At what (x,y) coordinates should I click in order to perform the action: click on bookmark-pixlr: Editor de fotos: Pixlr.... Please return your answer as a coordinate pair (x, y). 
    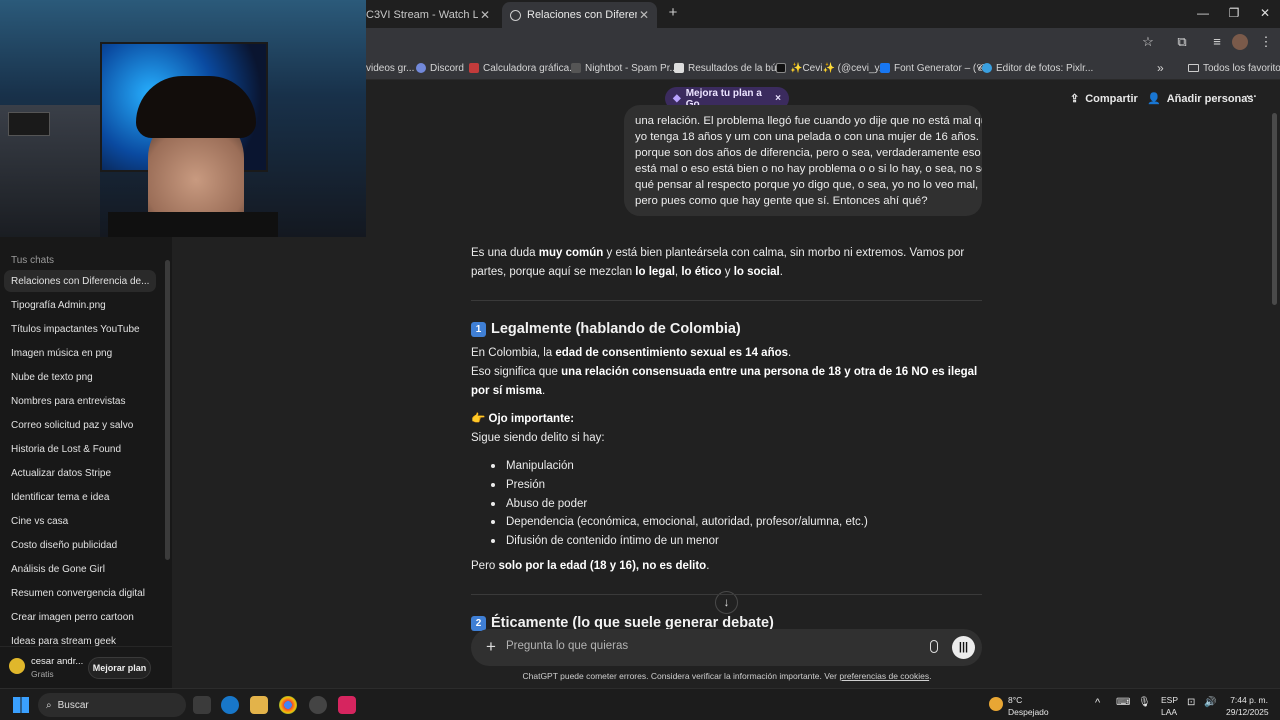
    Looking at the image, I should click on (1037, 68).